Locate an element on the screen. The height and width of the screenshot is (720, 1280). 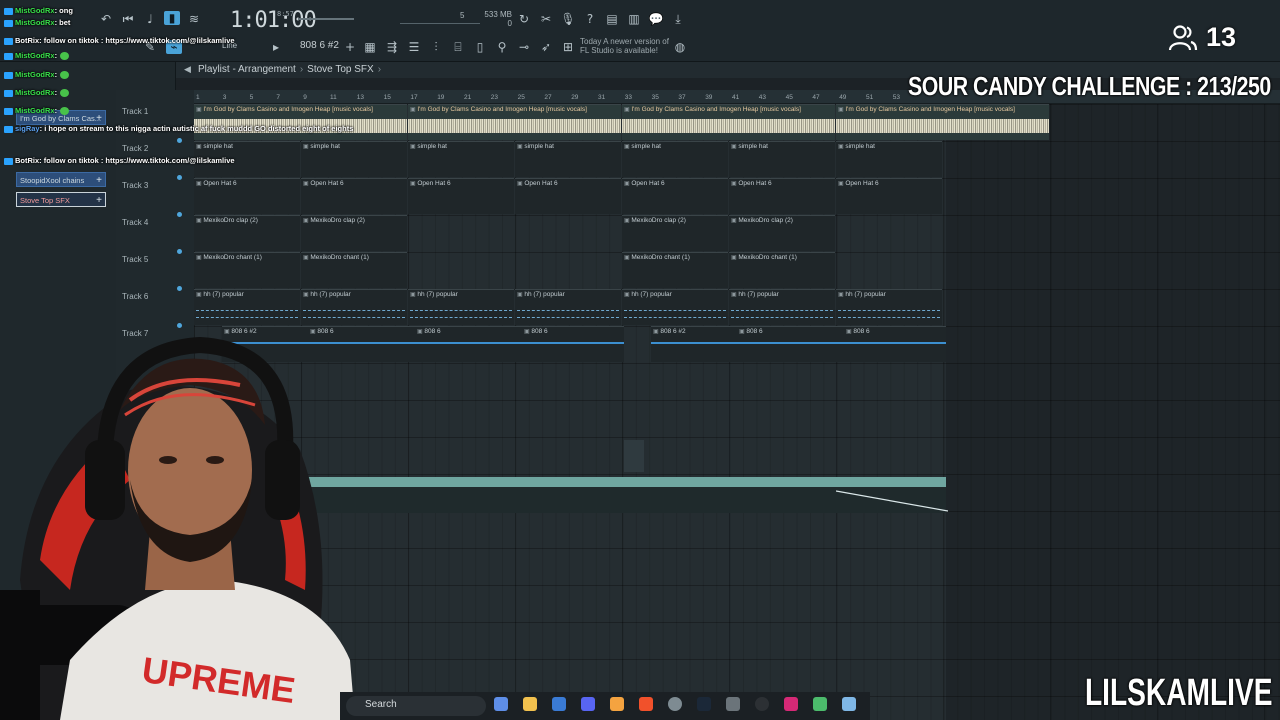
brave-icon is located at coordinates (646, 704).